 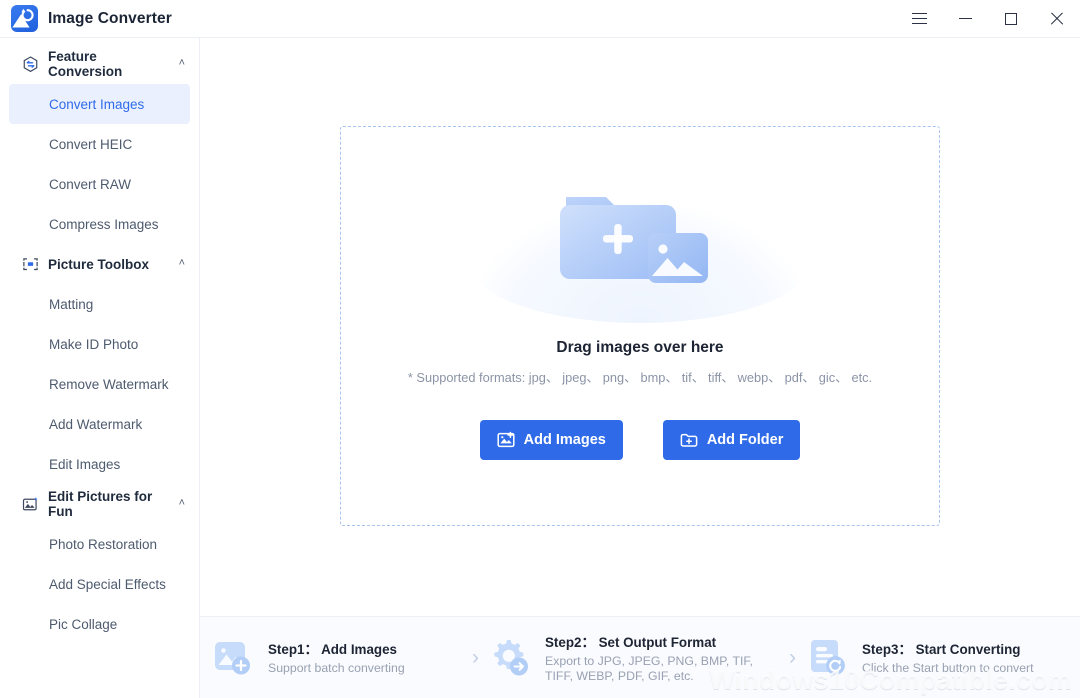 I want to click on sidebar-item-matting: Matting, so click(x=99, y=304).